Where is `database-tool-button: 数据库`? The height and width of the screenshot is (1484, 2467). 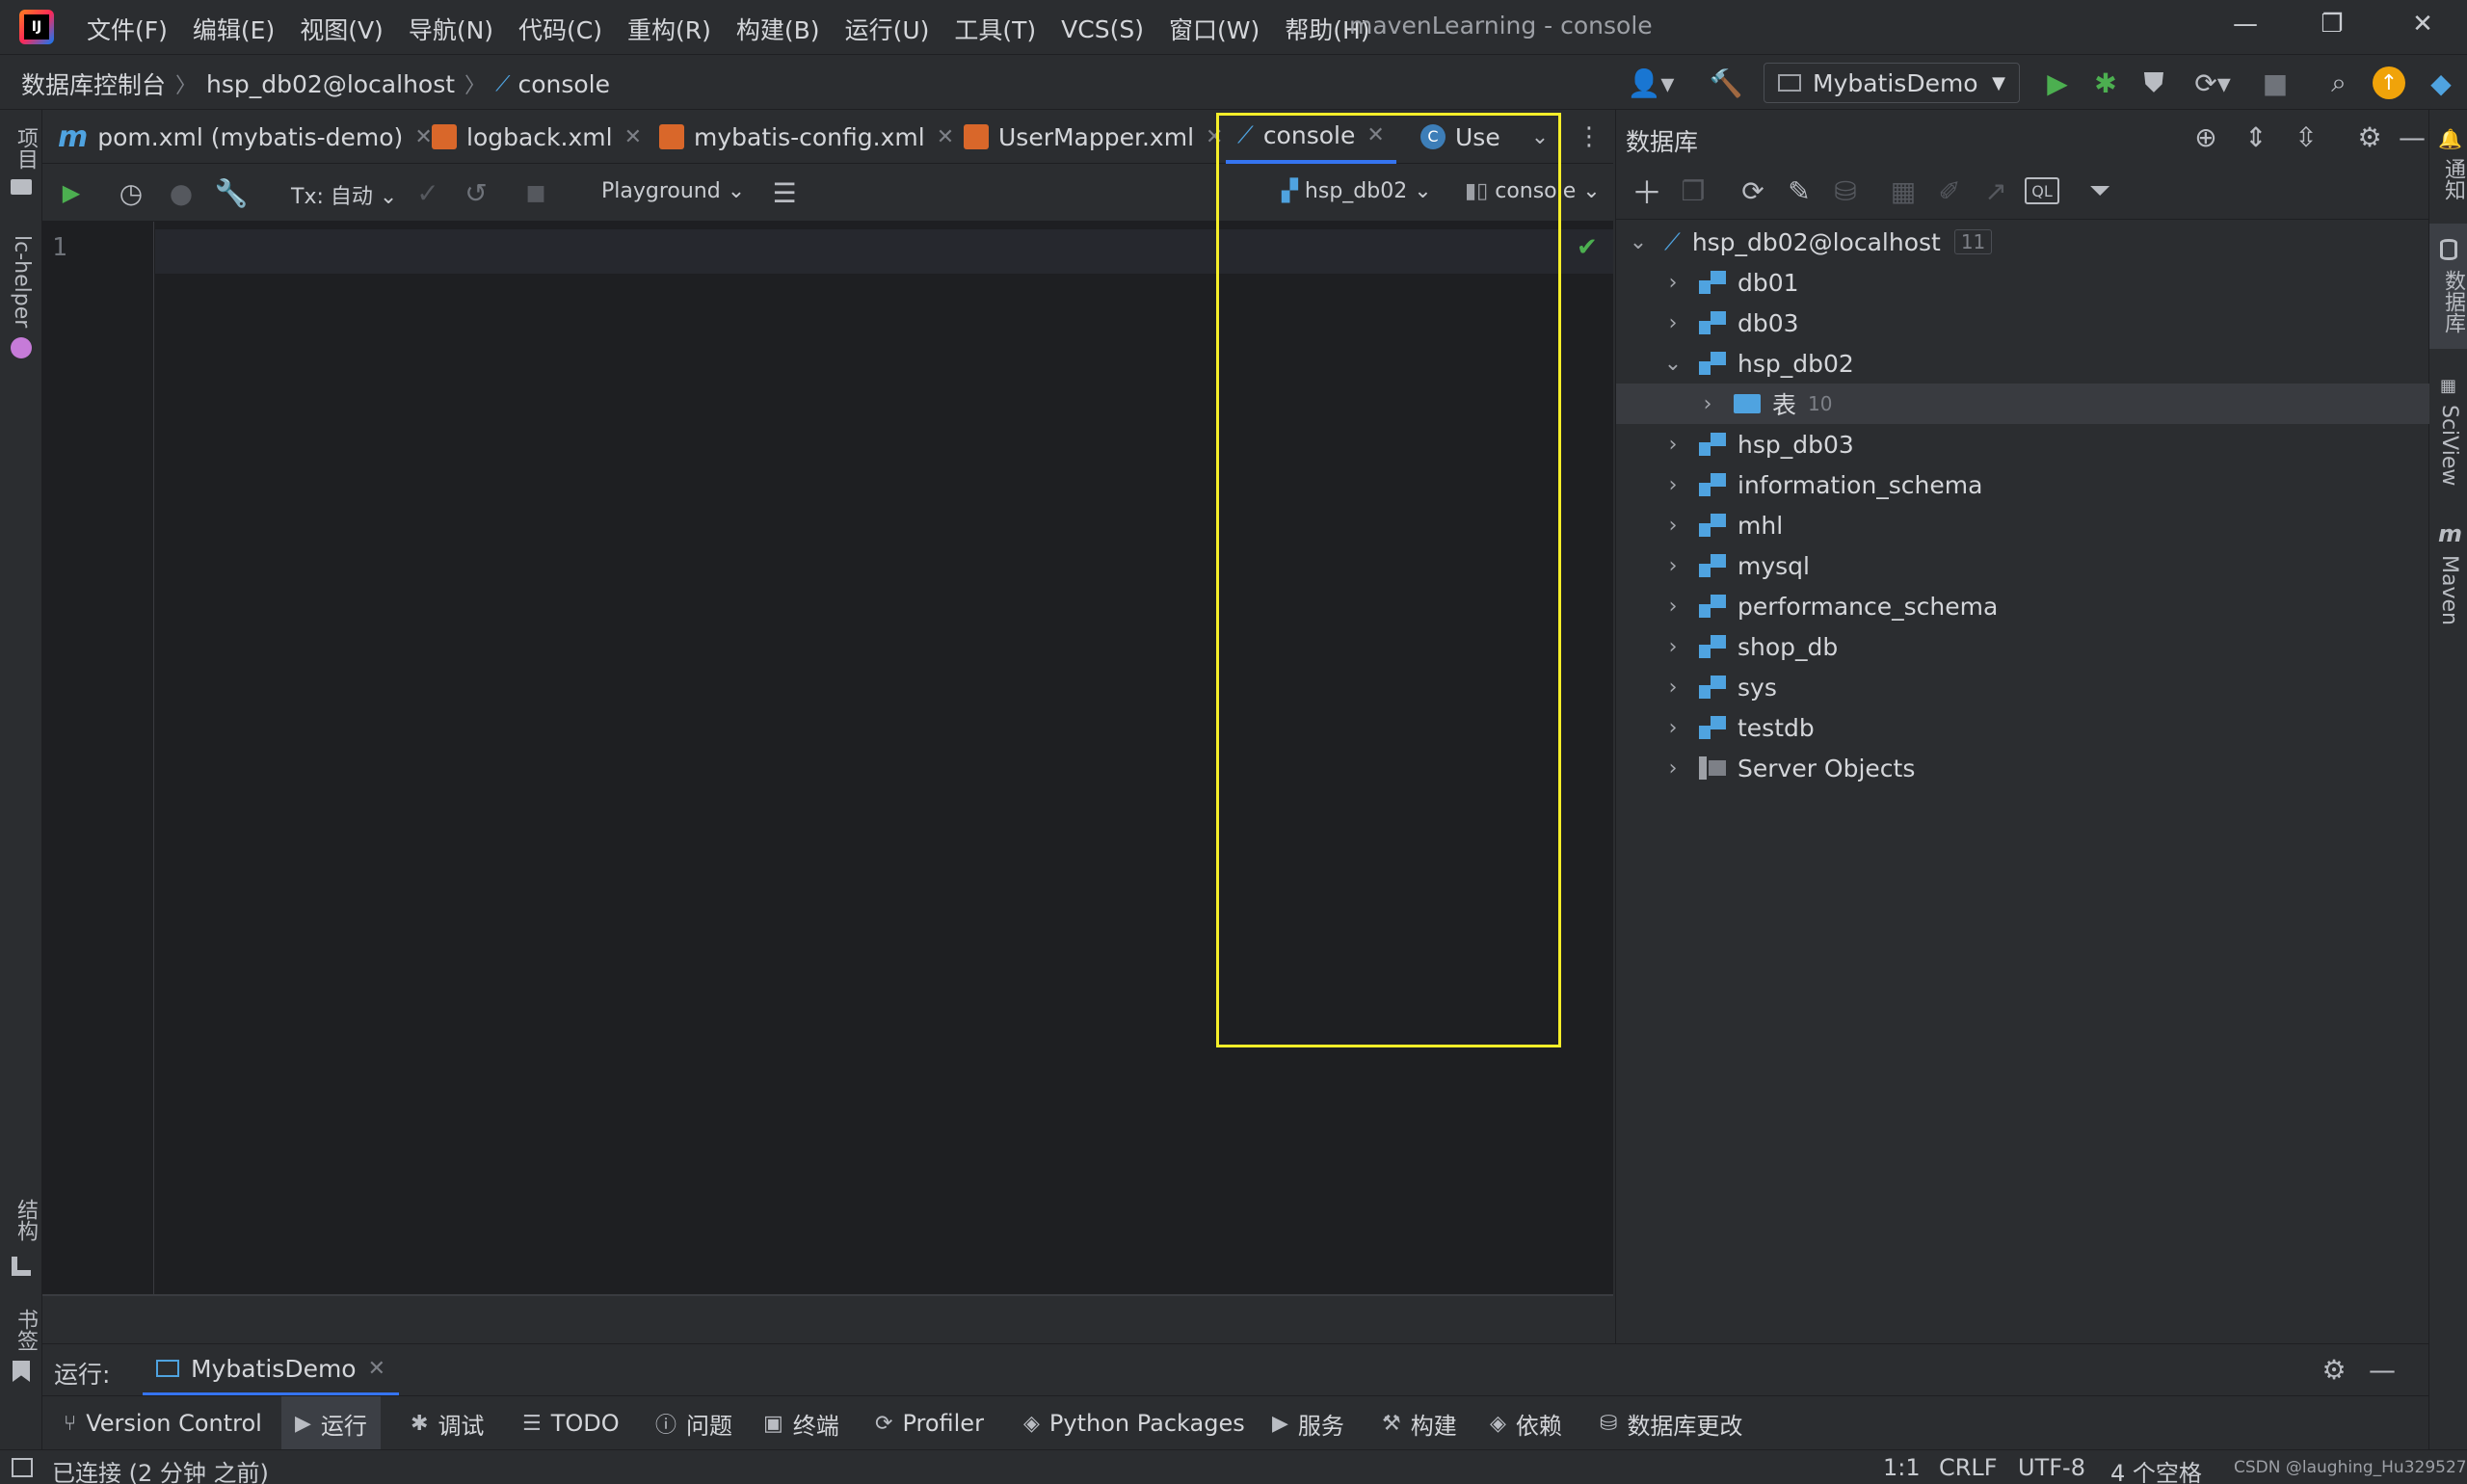
database-tool-button: 数据库 is located at coordinates (2452, 301).